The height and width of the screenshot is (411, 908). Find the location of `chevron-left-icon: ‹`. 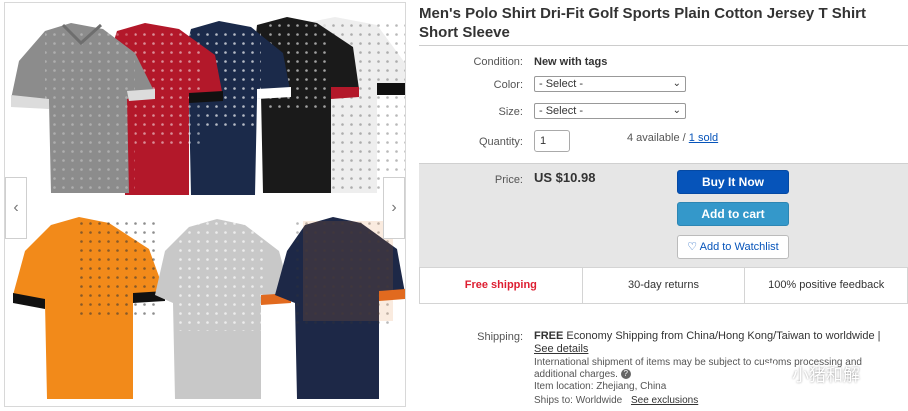

chevron-left-icon: ‹ is located at coordinates (16, 207).